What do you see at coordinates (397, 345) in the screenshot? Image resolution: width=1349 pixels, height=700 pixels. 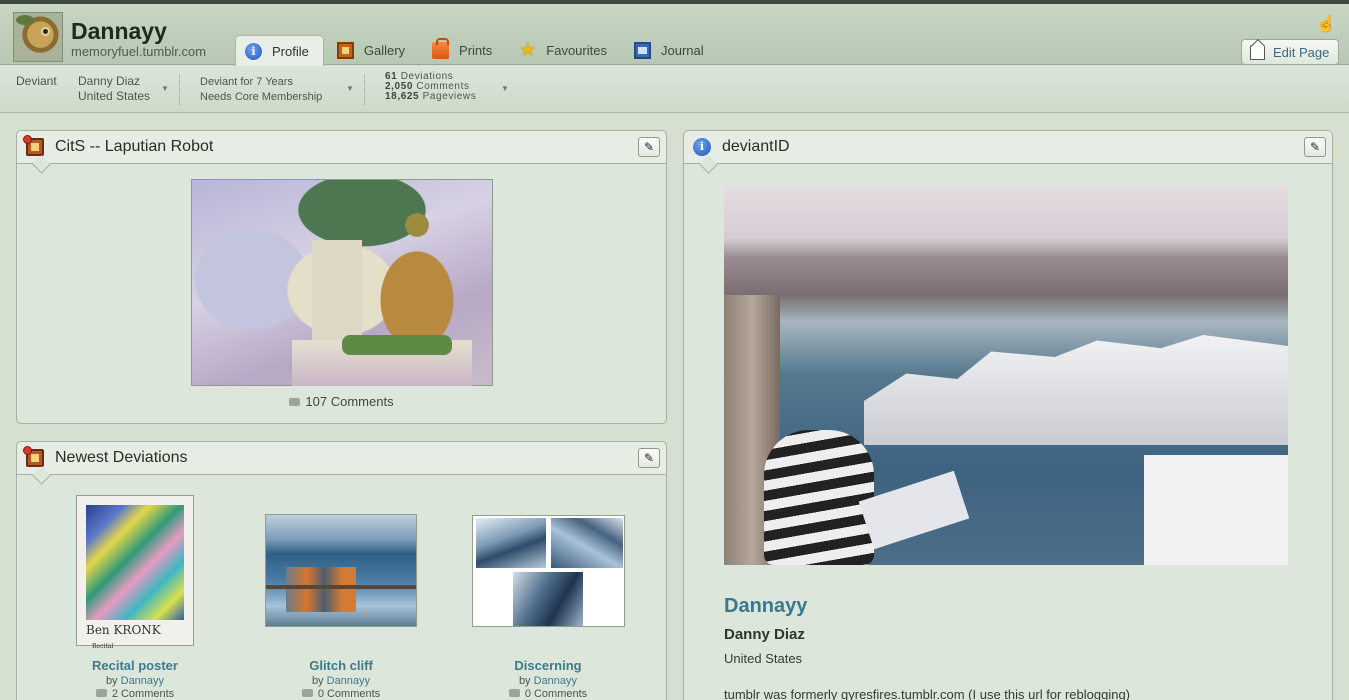 I see `artwork-foliage` at bounding box center [397, 345].